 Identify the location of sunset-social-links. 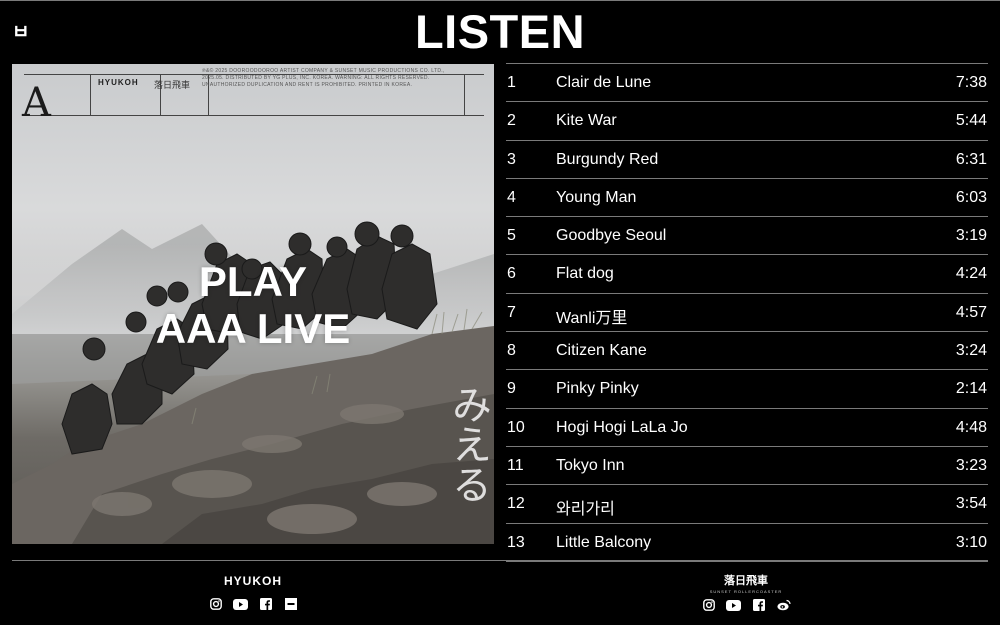
(746, 605).